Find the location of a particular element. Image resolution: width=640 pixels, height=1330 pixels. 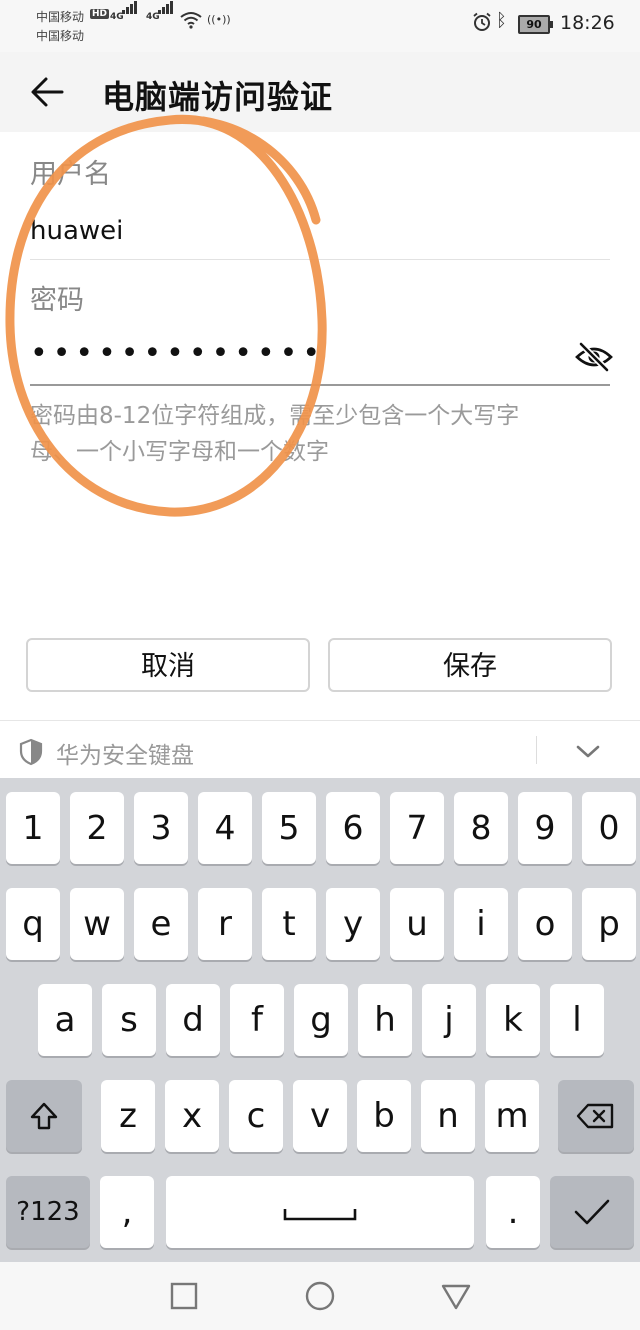

key-q: q is located at coordinates (33, 924).